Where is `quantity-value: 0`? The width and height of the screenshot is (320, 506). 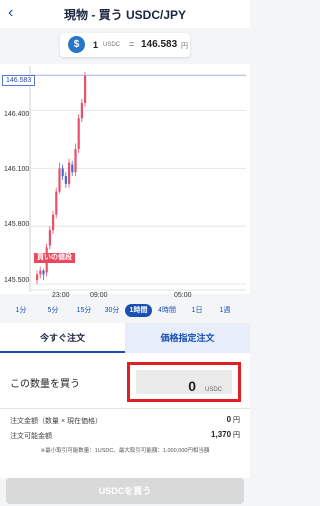 quantity-value: 0 is located at coordinates (192, 386).